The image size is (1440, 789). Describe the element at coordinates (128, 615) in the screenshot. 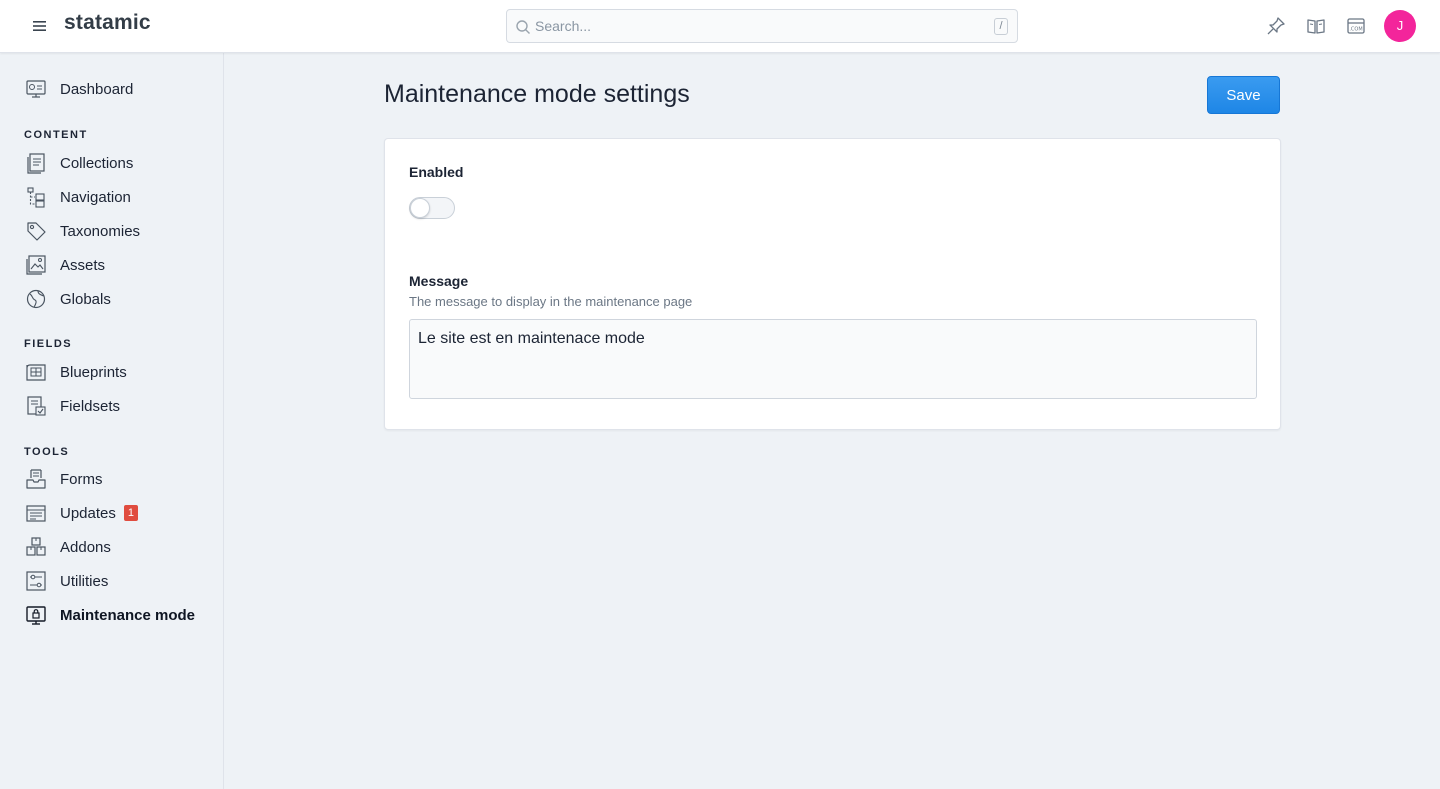

I see `sidebar-item-label: Maintenance mode` at that location.